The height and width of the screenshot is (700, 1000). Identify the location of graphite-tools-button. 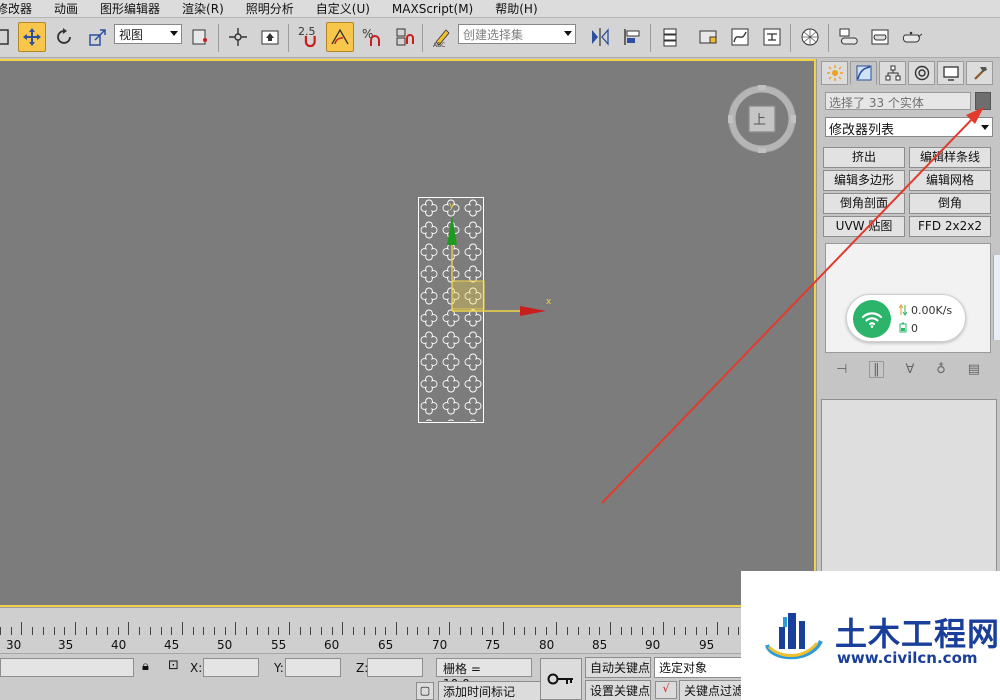
(708, 37).